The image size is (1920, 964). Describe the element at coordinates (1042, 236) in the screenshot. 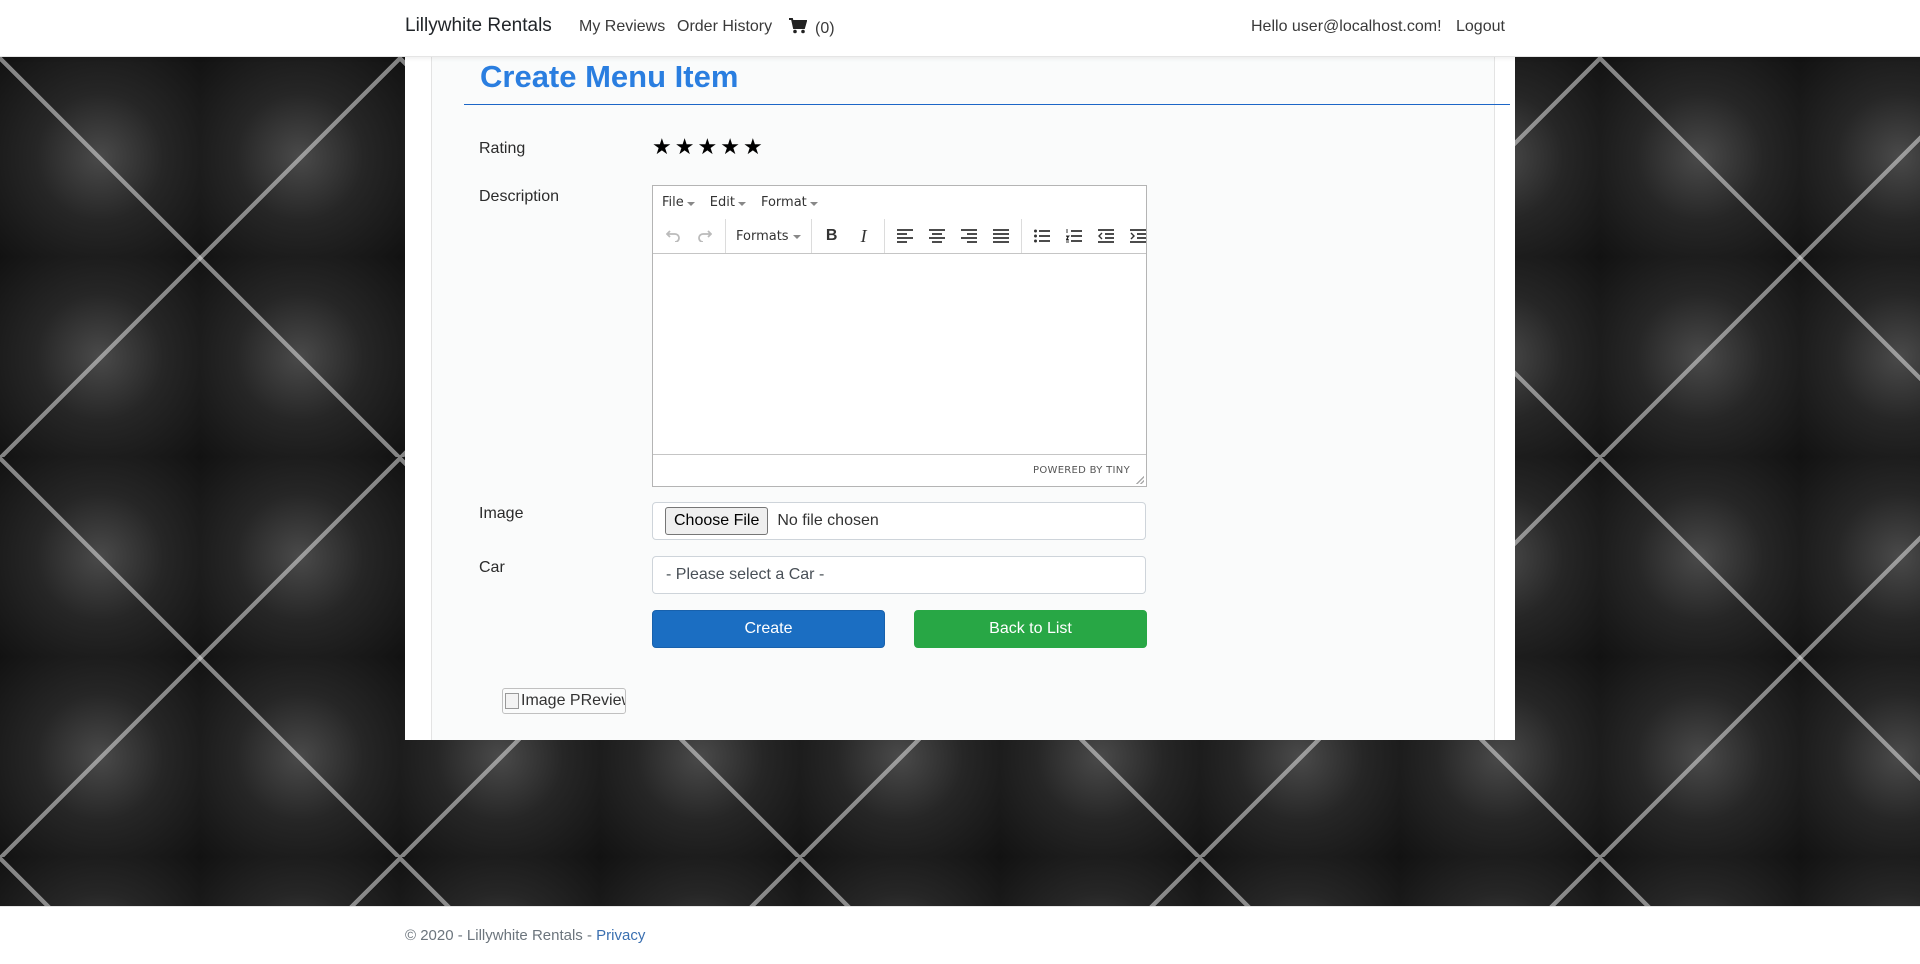

I see `bullet-list-icon` at that location.